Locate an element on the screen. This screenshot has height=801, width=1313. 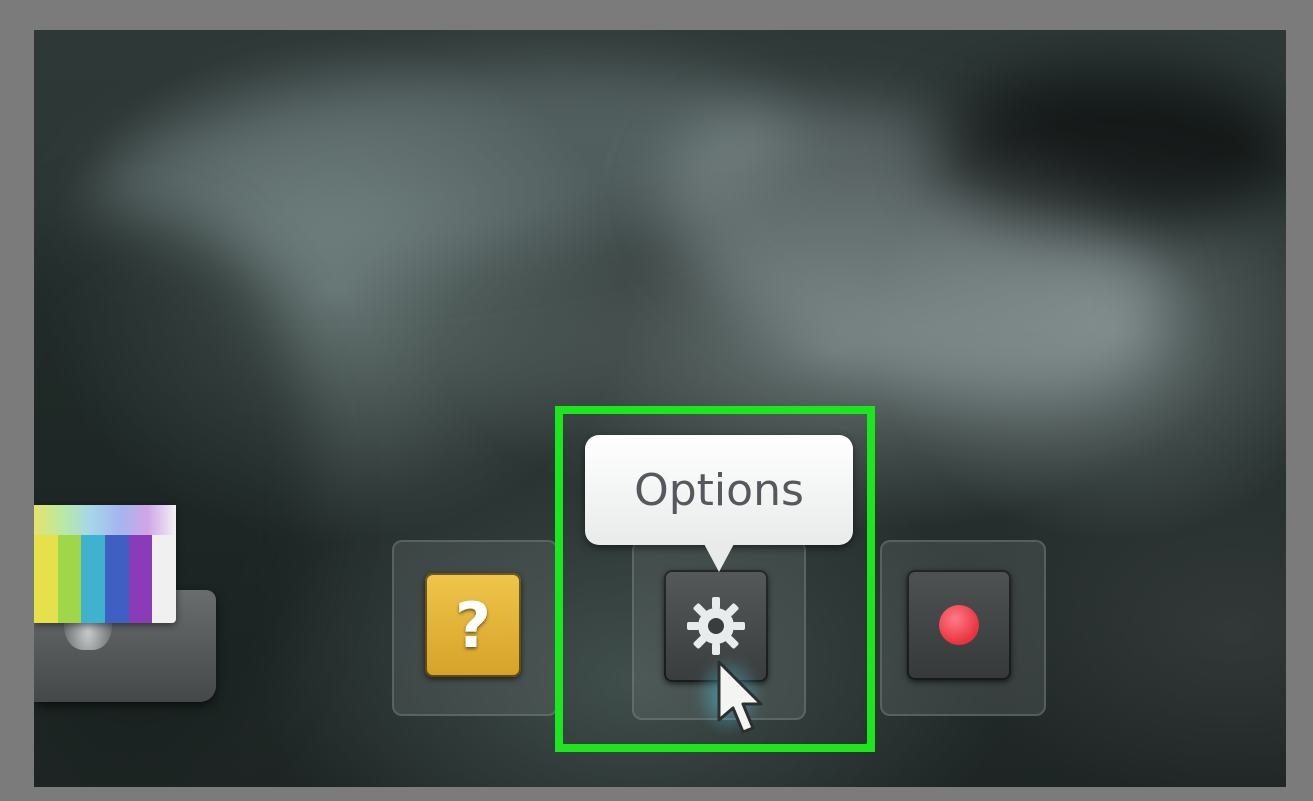
help-button: ? is located at coordinates (473, 625).